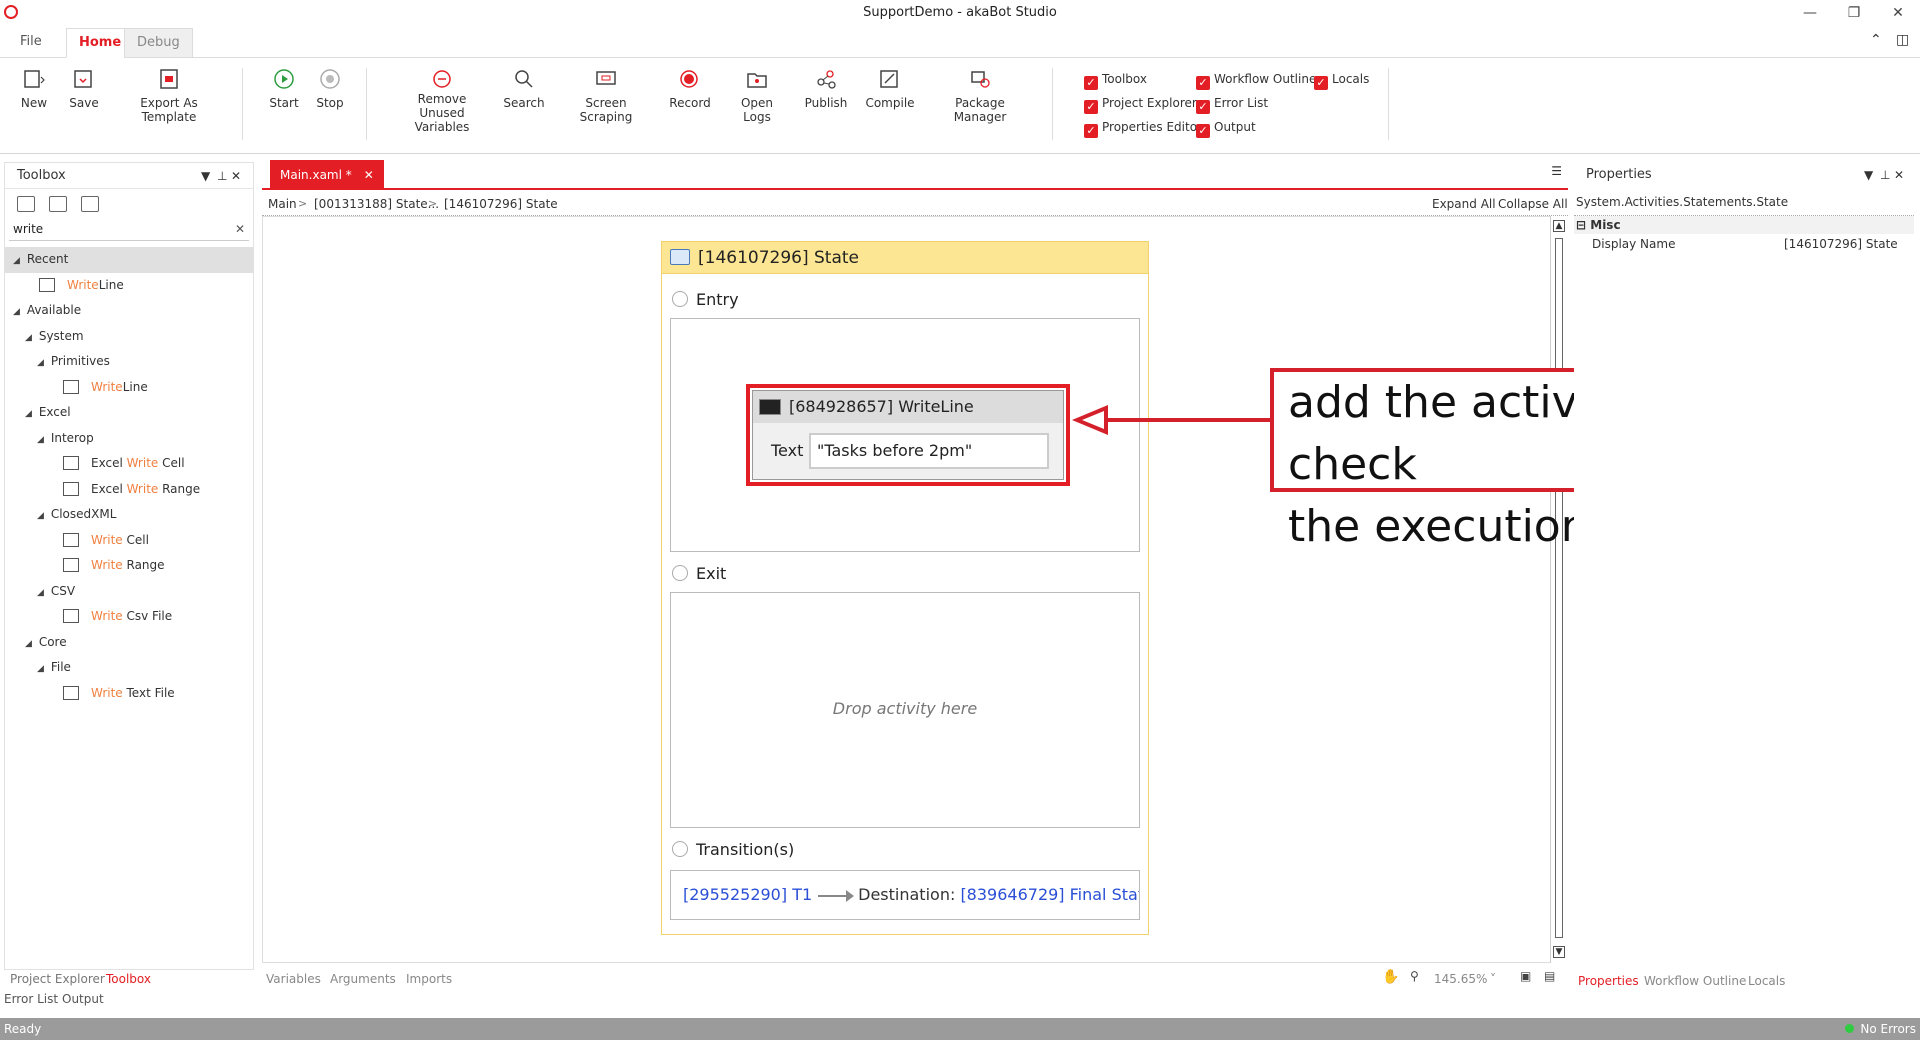  What do you see at coordinates (240, 229) in the screenshot?
I see `clear-search-icon: ✕` at bounding box center [240, 229].